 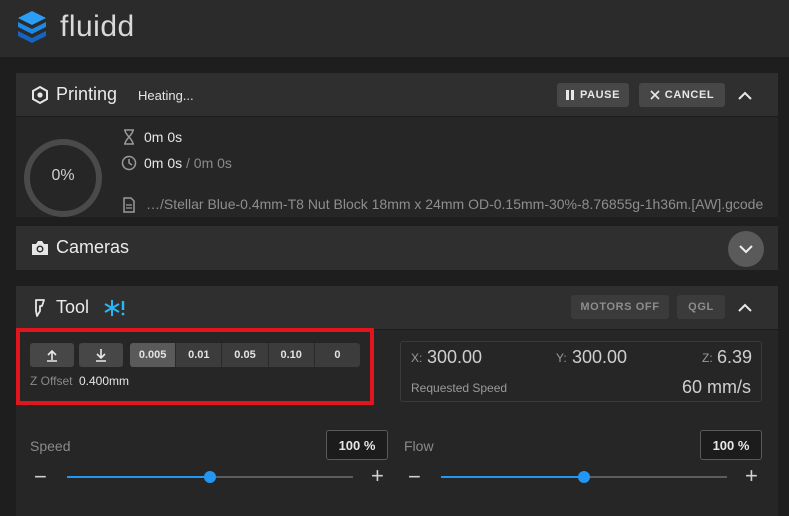 What do you see at coordinates (40, 95) in the screenshot?
I see `printer-icon` at bounding box center [40, 95].